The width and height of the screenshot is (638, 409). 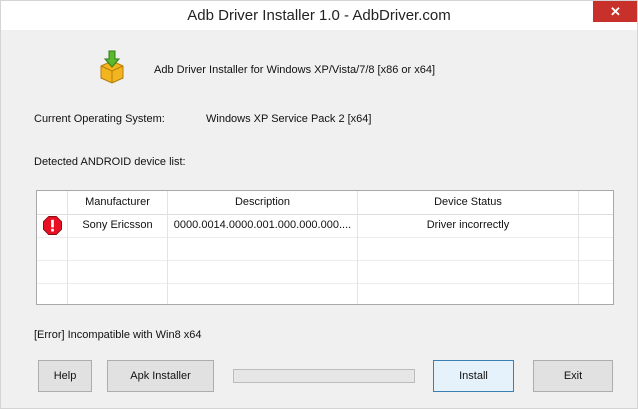 What do you see at coordinates (52, 202) in the screenshot?
I see `header-icon-column` at bounding box center [52, 202].